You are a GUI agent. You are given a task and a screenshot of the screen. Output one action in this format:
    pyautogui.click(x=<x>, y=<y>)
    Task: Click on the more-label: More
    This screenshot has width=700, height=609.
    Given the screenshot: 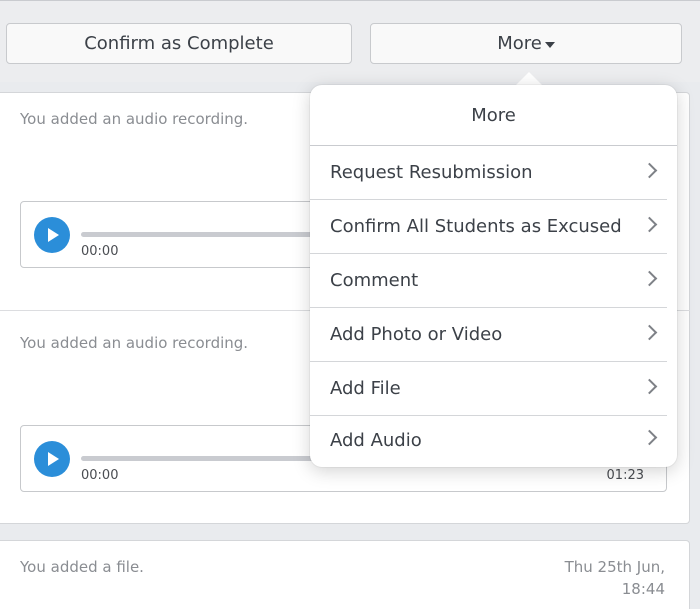 What is the action you would take?
    pyautogui.click(x=519, y=43)
    